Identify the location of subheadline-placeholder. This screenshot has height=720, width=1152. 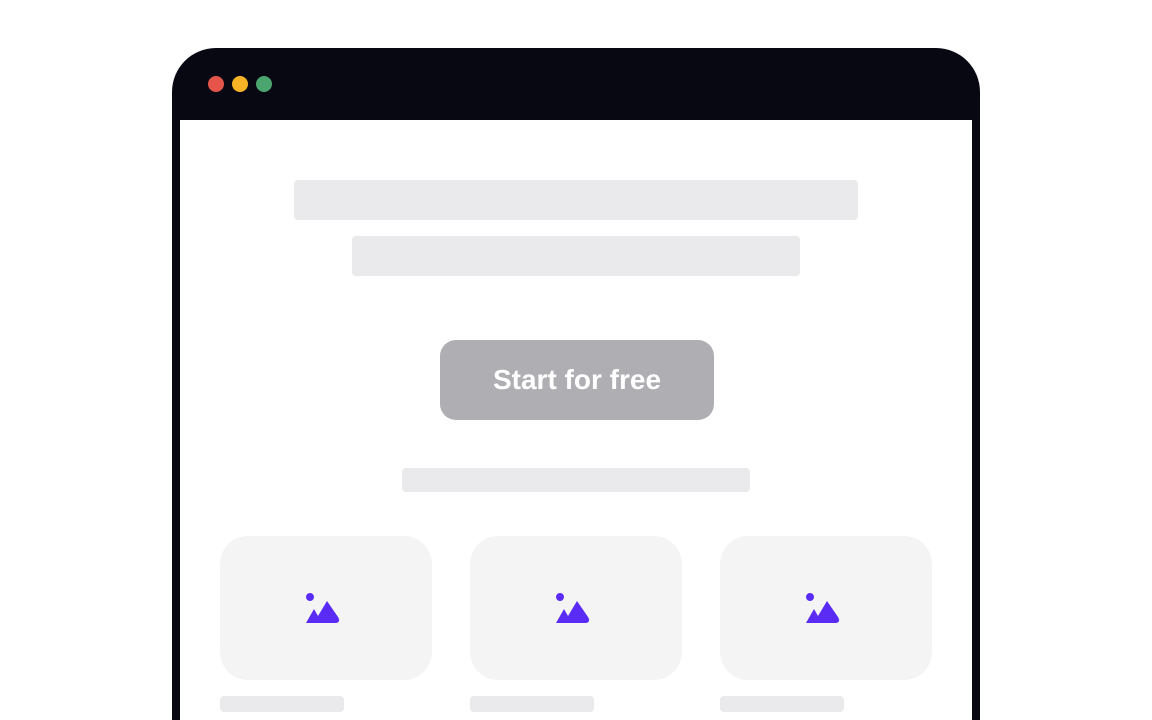
(576, 256).